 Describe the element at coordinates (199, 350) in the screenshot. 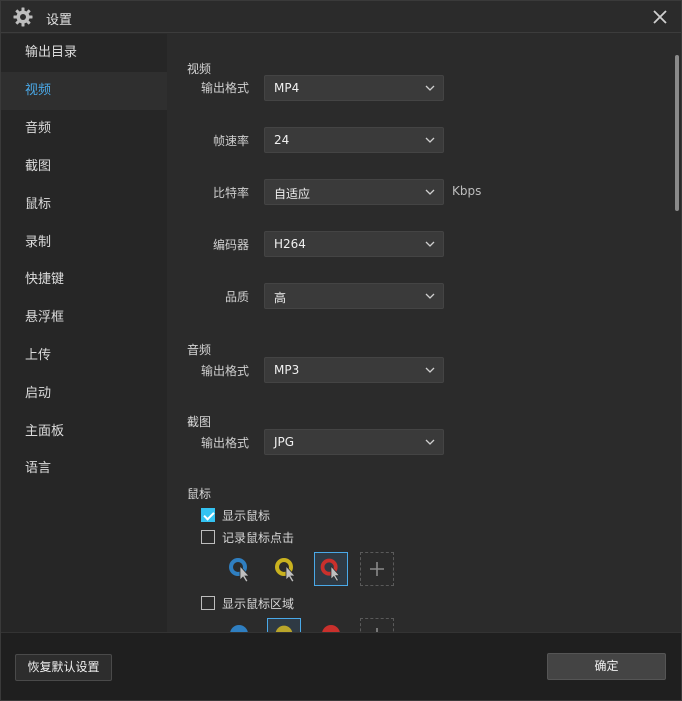

I see `audio-section-title: 音频` at that location.